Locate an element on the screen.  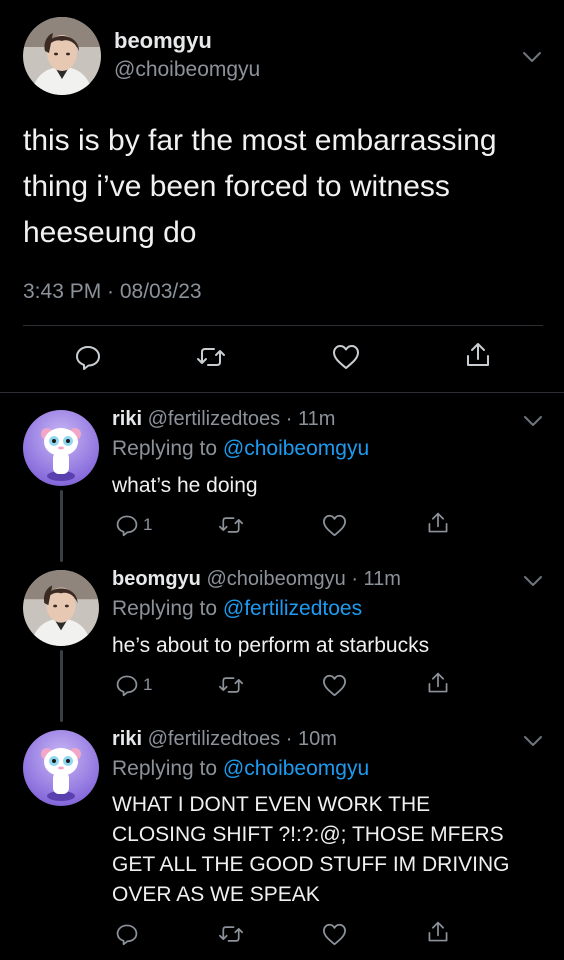
tweet-text-line: heeseung do is located at coordinates (110, 232).